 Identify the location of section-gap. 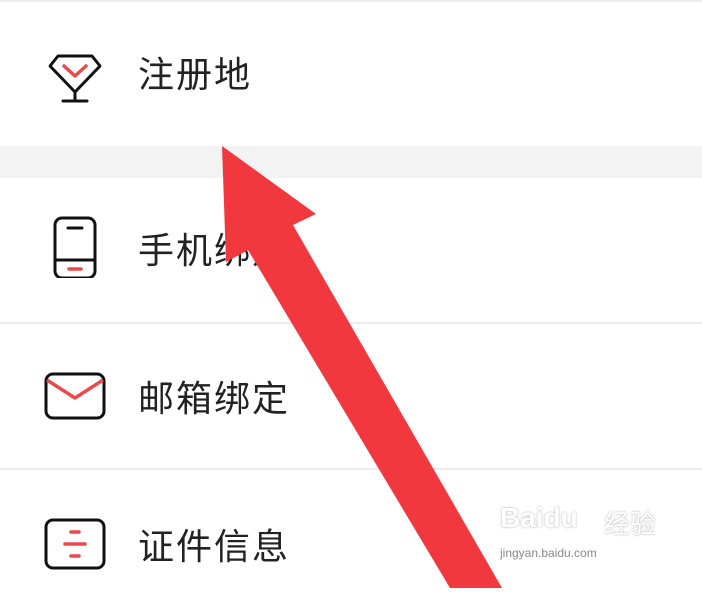
(351, 162).